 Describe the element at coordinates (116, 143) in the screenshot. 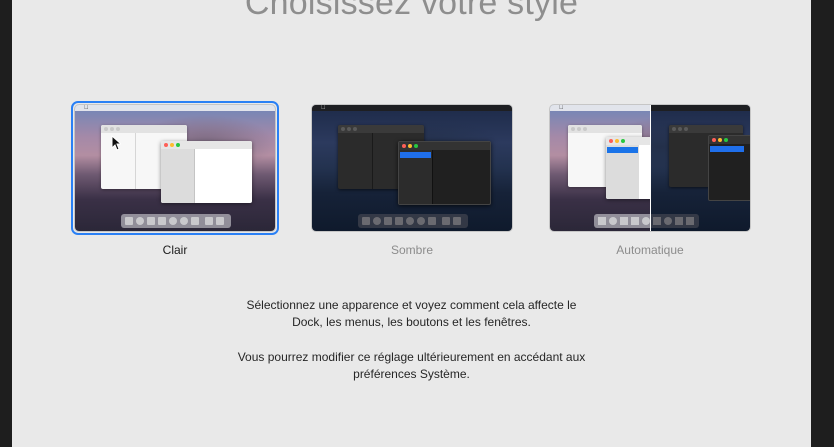

I see `mouse-pointer-icon` at that location.